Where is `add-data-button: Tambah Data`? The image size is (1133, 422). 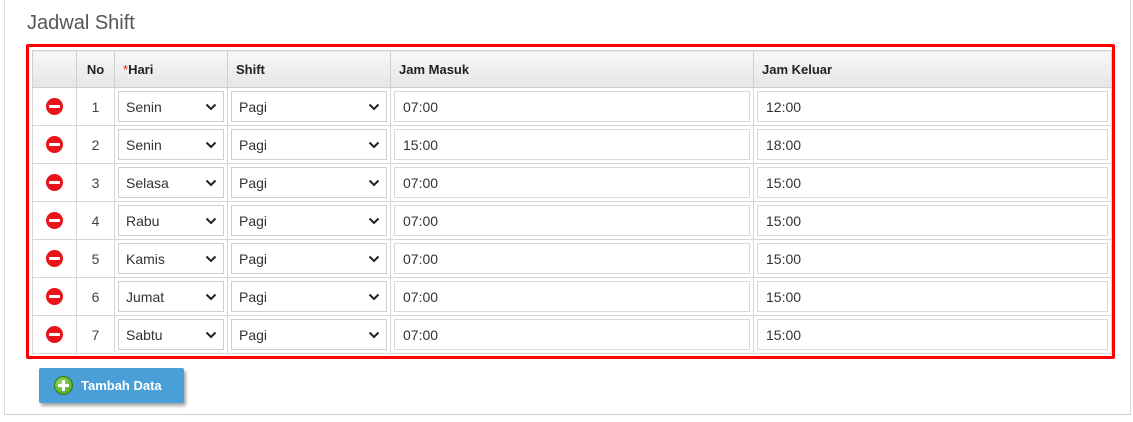
add-data-button: Tambah Data is located at coordinates (111, 385).